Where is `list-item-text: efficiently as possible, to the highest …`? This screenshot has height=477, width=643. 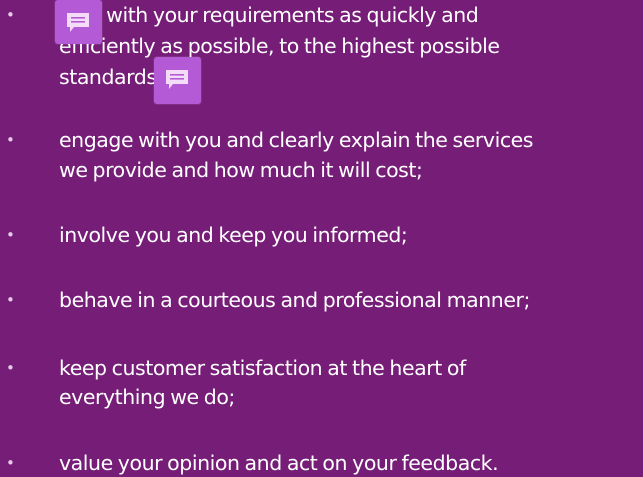 list-item-text: efficiently as possible, to the highest … is located at coordinates (279, 46).